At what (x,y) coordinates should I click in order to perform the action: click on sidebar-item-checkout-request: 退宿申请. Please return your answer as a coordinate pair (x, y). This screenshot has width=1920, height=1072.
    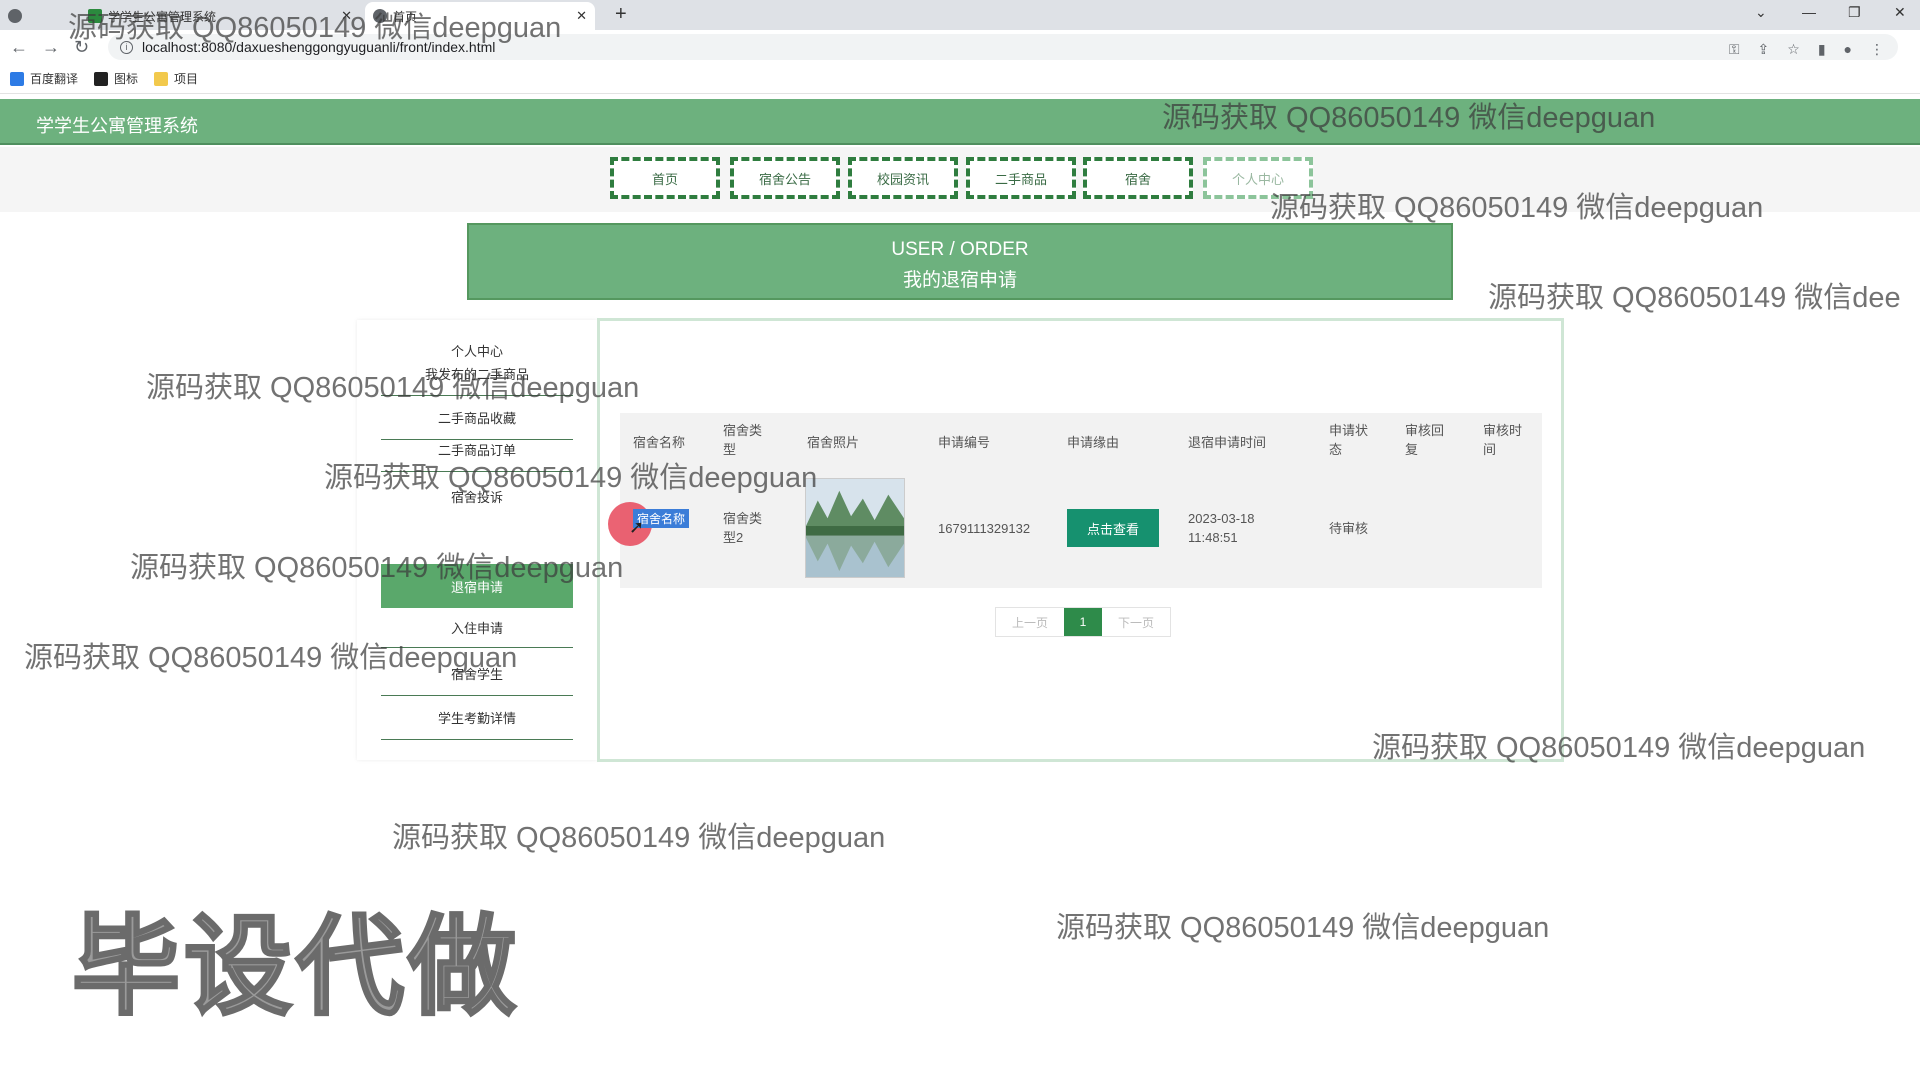
    Looking at the image, I should click on (477, 586).